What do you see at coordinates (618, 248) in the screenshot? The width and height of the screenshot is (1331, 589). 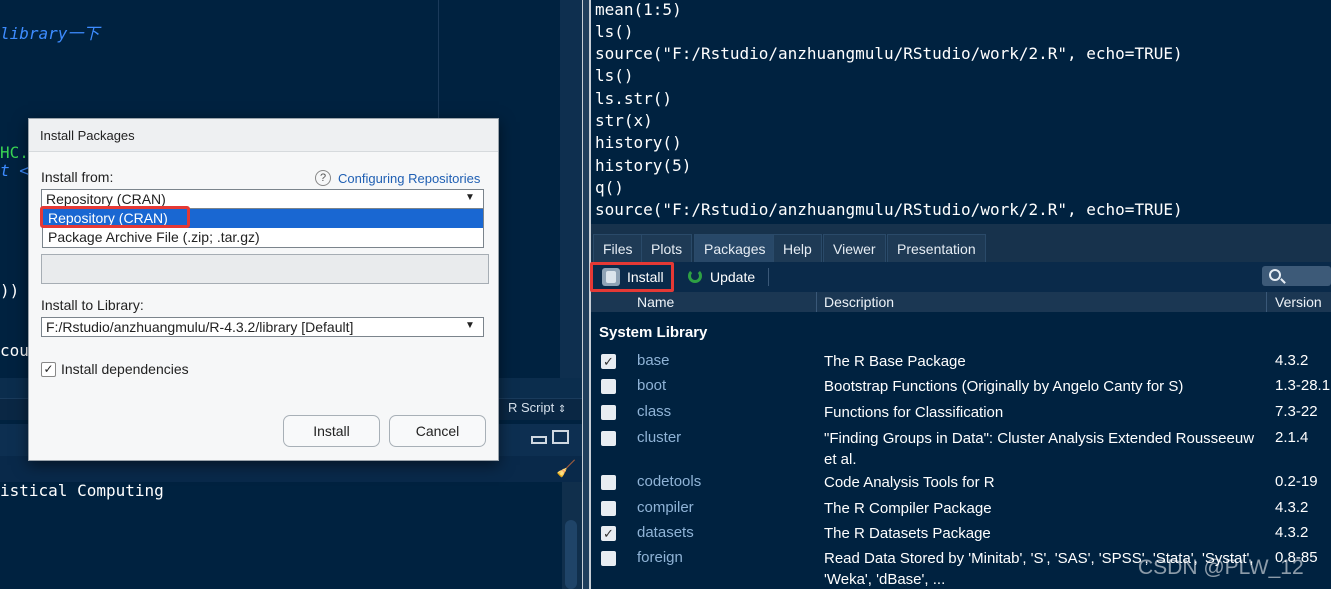 I see `tab-files: Files` at bounding box center [618, 248].